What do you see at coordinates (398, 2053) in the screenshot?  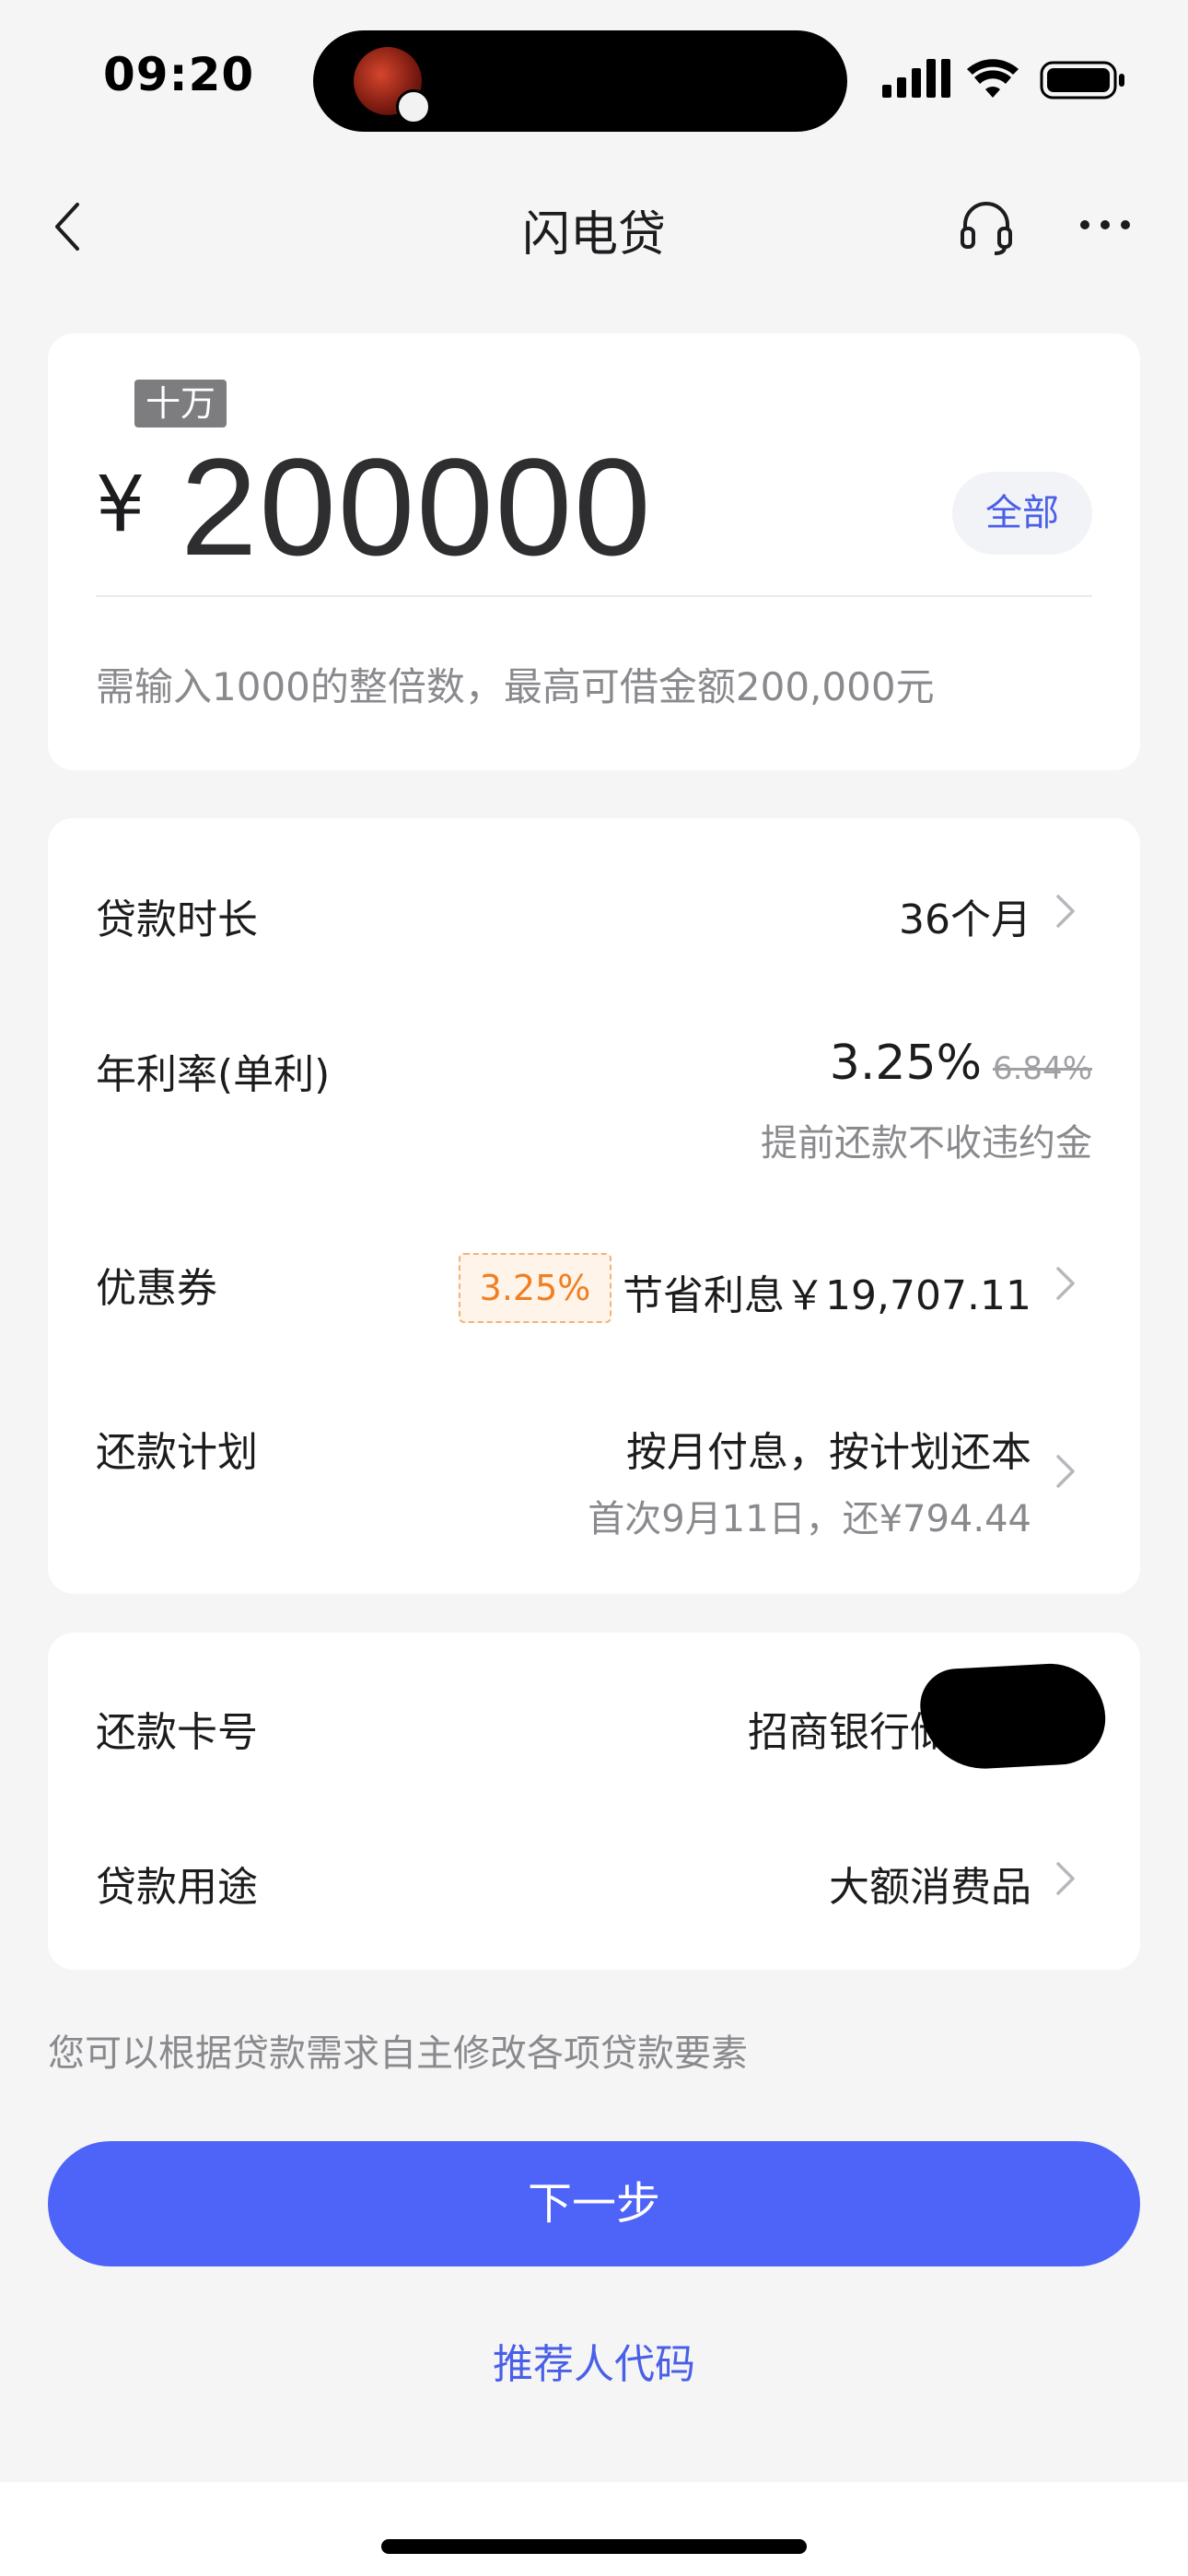 I see `footer-hint: 您可以根据贷款需求自主修改各项贷款要素` at bounding box center [398, 2053].